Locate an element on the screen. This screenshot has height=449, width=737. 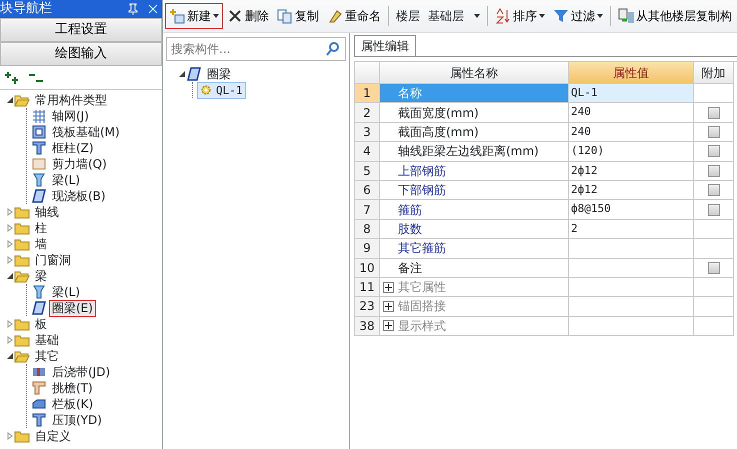
filter-icon is located at coordinates (561, 16).